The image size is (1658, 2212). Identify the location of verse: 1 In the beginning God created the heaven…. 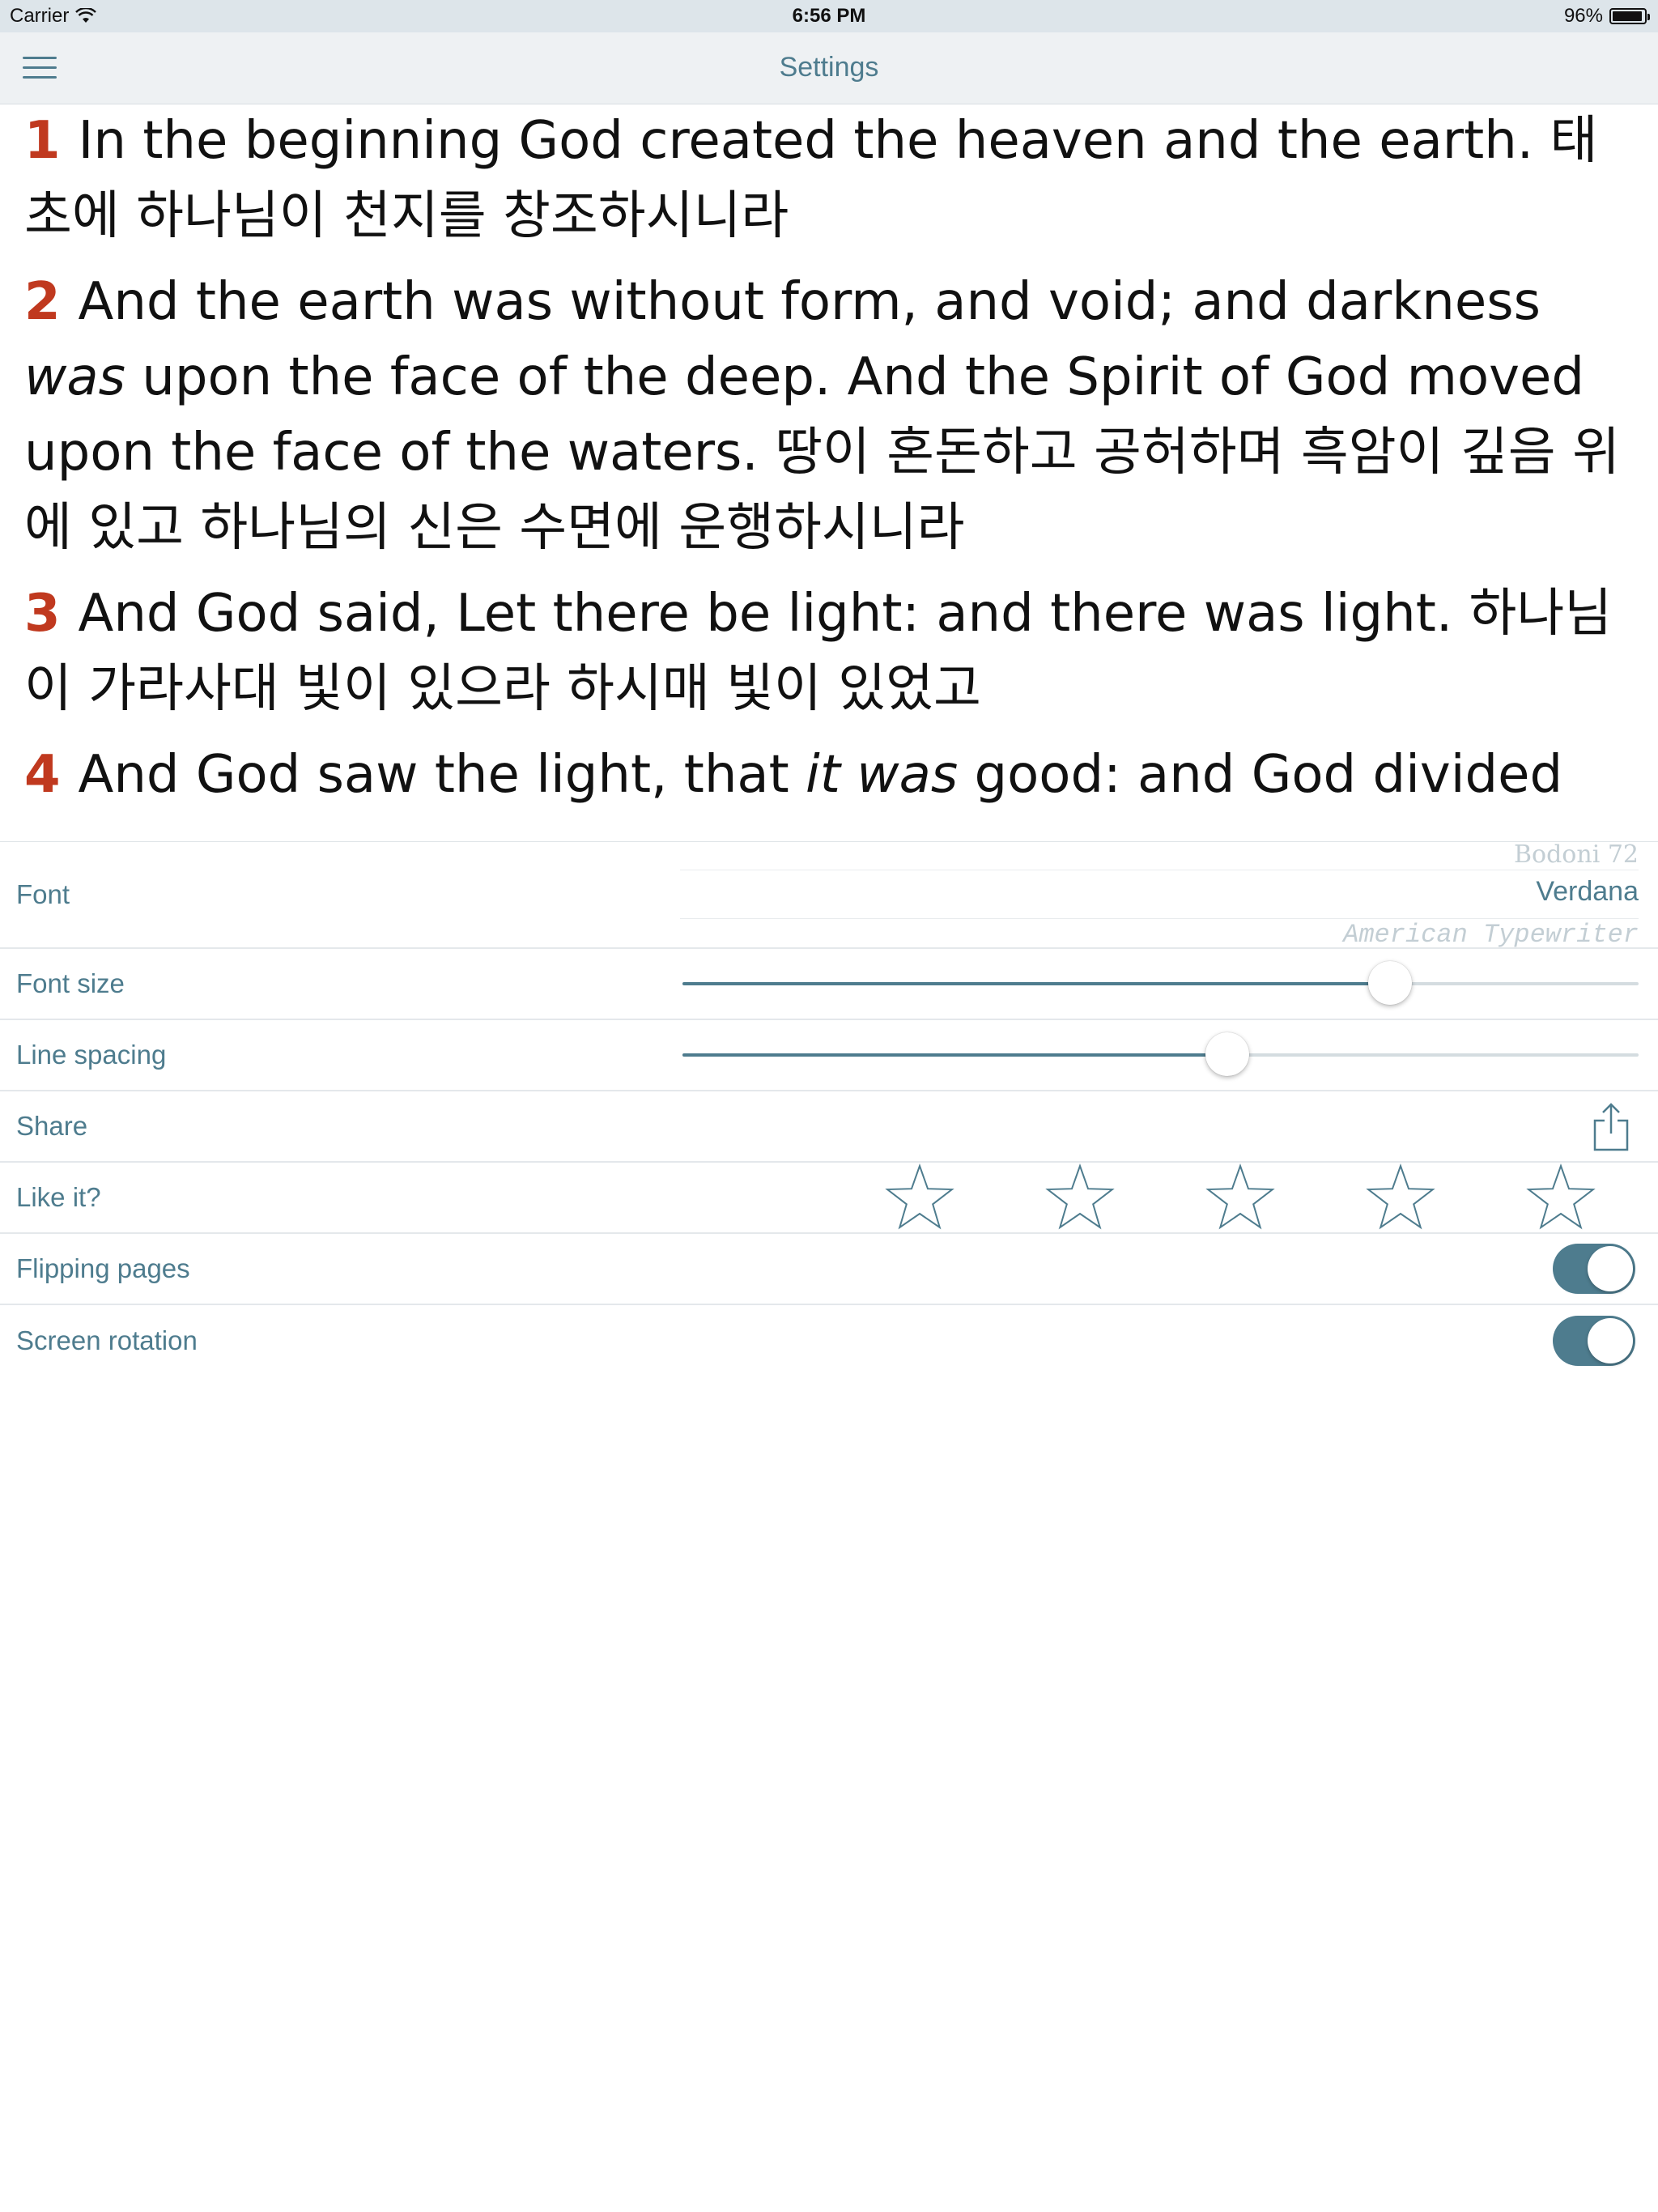
(833, 179).